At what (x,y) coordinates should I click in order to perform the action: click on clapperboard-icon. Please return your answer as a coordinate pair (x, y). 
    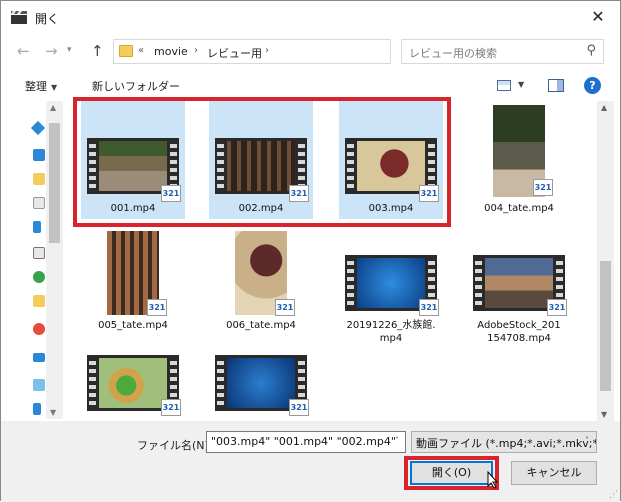
    Looking at the image, I should click on (19, 17).